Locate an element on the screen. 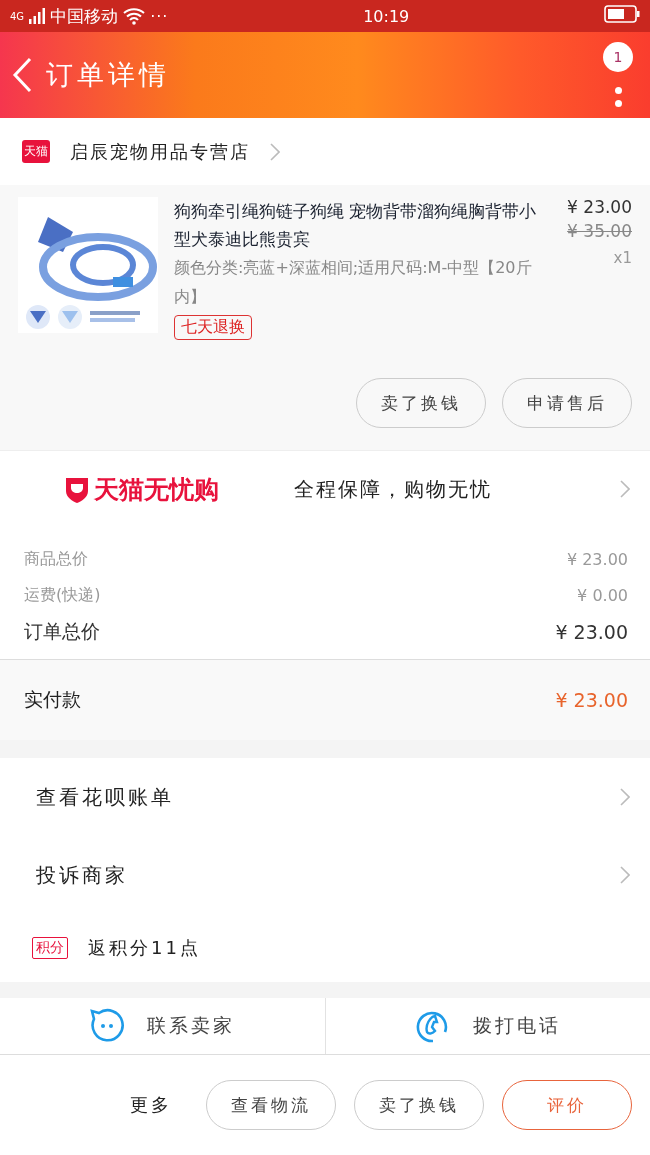 Image resolution: width=650 pixels, height=1155 pixels. menu-item: 投诉商家 is located at coordinates (82, 875).